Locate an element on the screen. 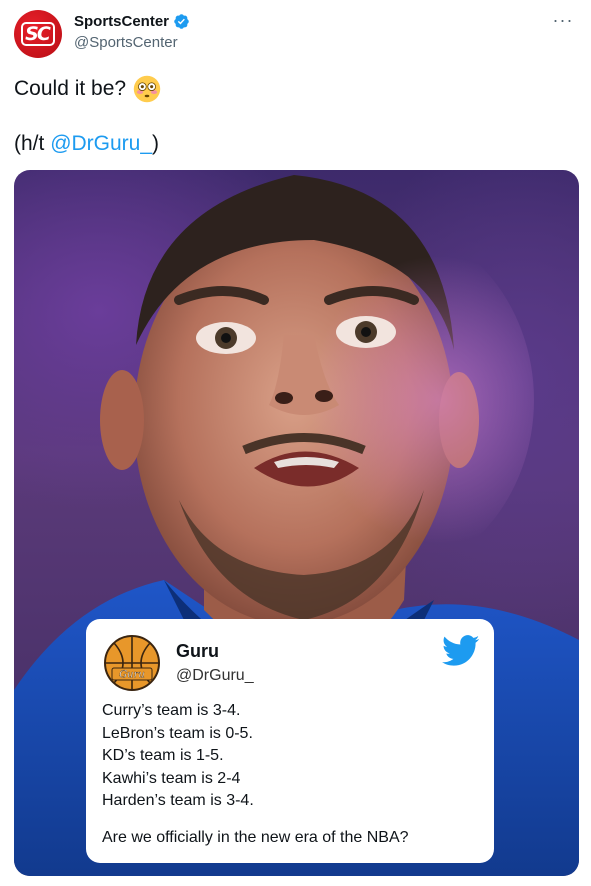  quoted-line: Curry’s team is 3-4. is located at coordinates (171, 710).